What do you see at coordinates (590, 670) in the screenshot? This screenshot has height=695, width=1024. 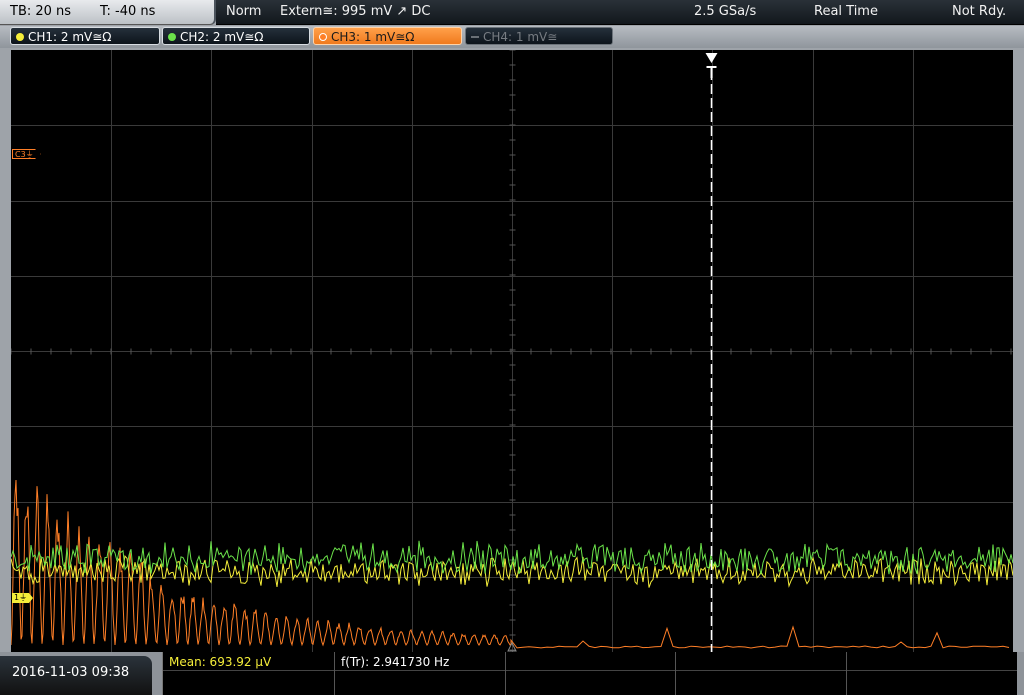 I see `measurement-row-divider` at bounding box center [590, 670].